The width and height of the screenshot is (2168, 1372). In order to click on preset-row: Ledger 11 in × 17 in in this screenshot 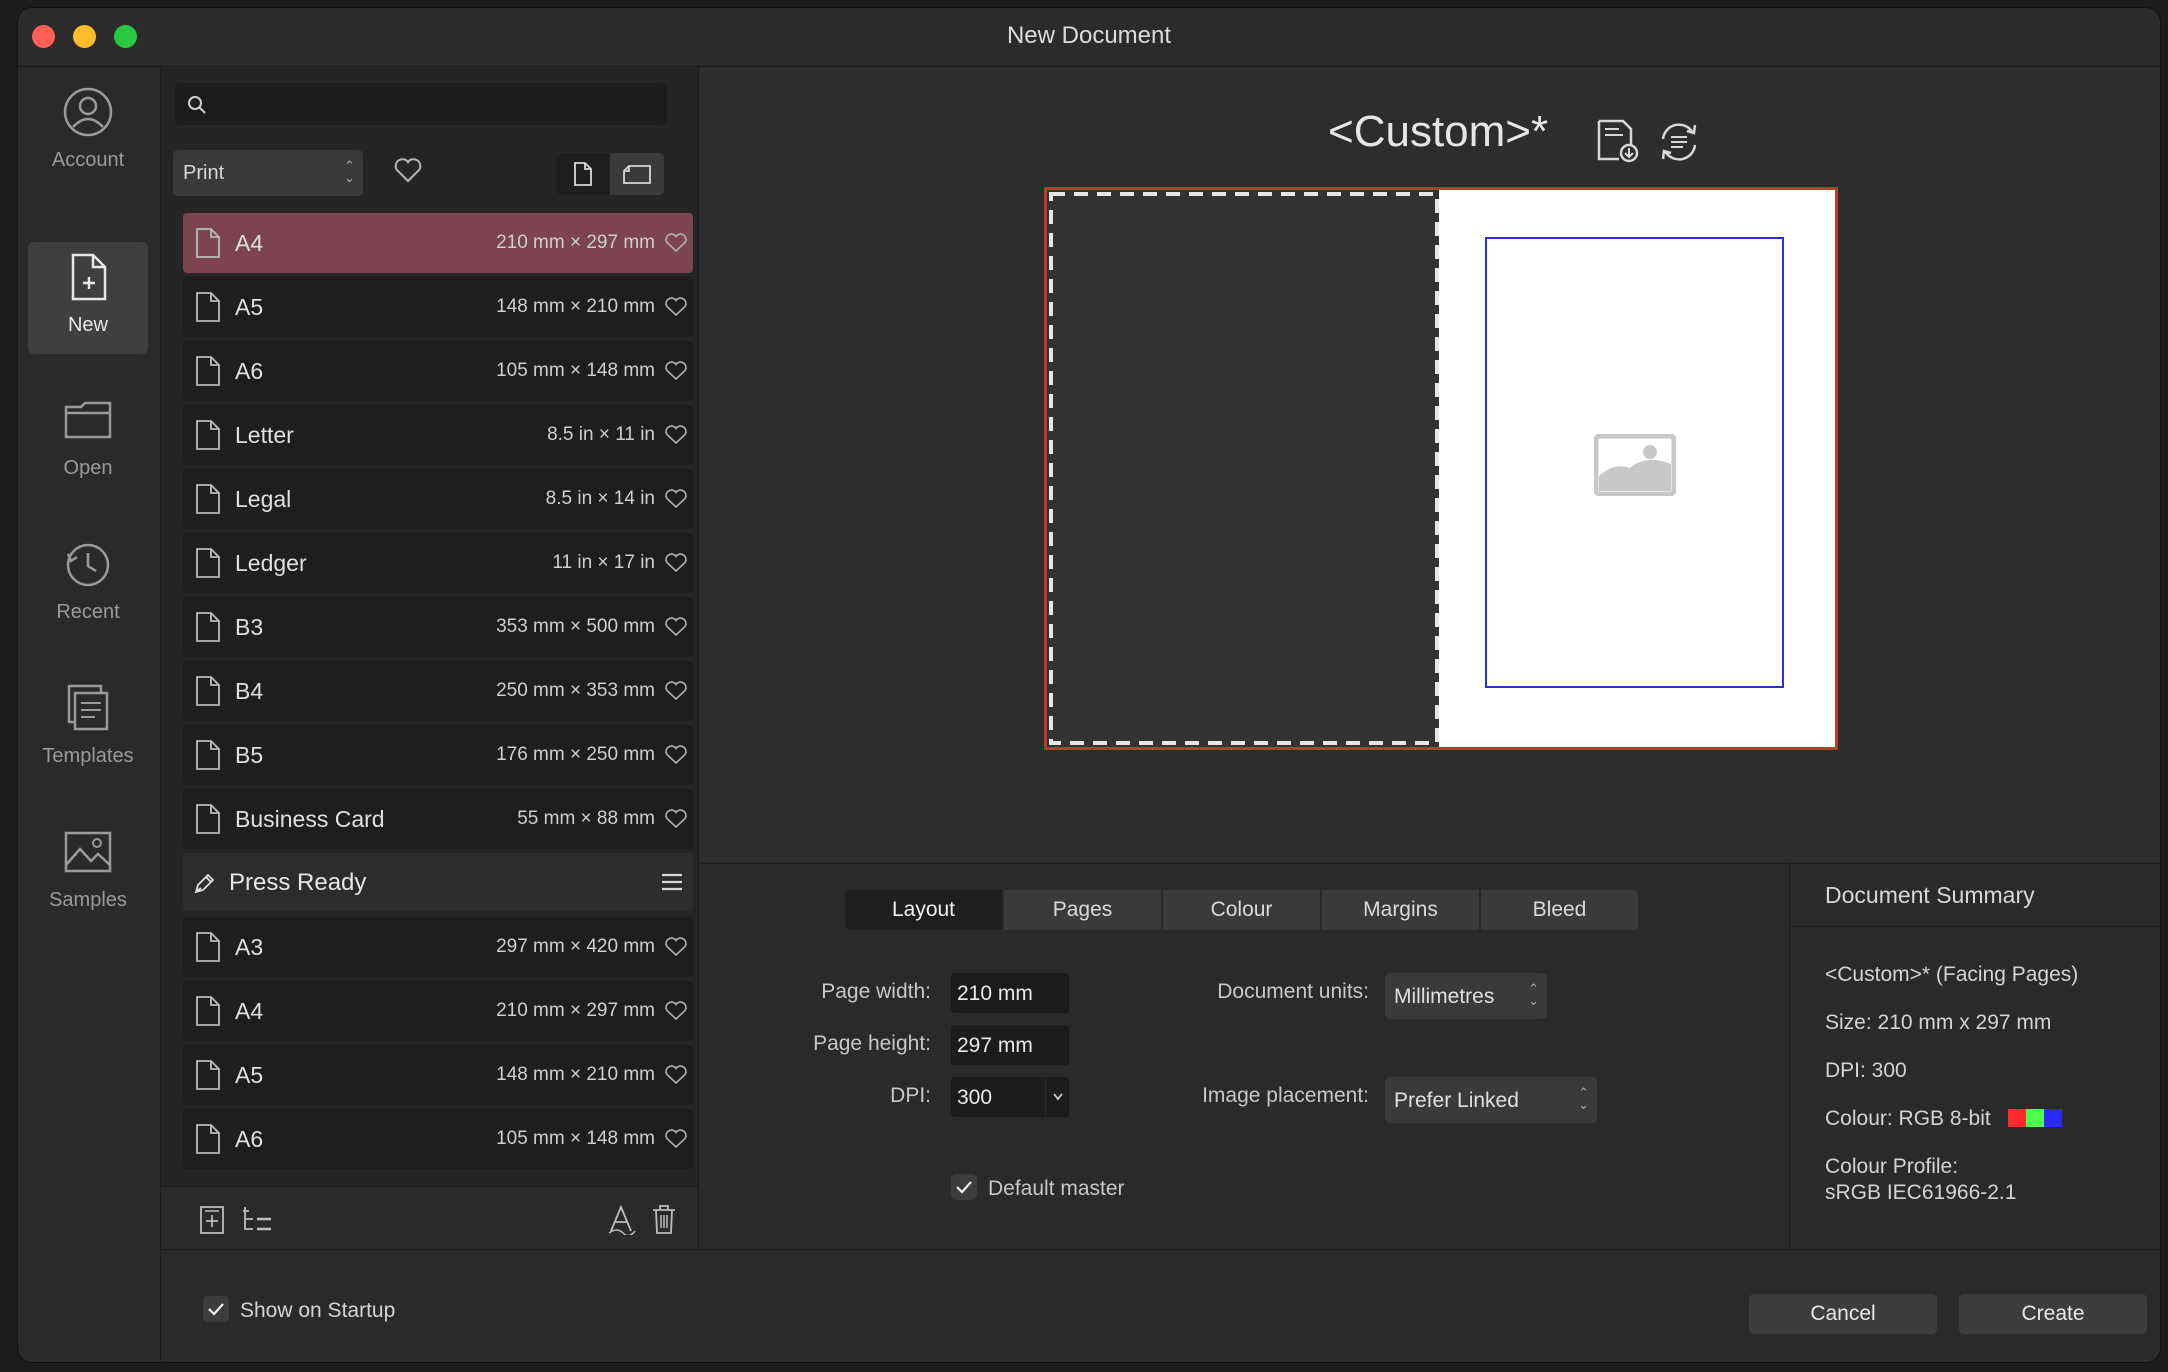, I will do `click(438, 563)`.